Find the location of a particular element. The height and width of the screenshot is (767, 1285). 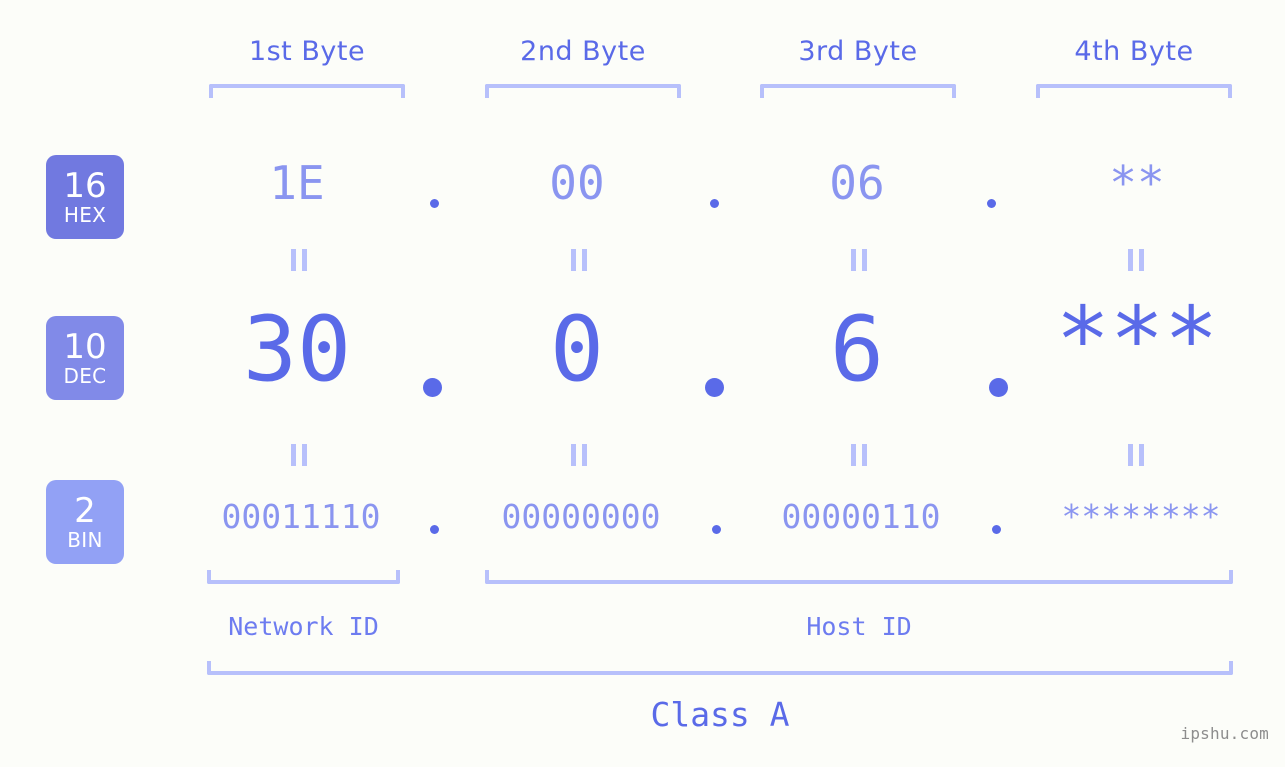

bracket-top-1st-byte is located at coordinates (307, 91).